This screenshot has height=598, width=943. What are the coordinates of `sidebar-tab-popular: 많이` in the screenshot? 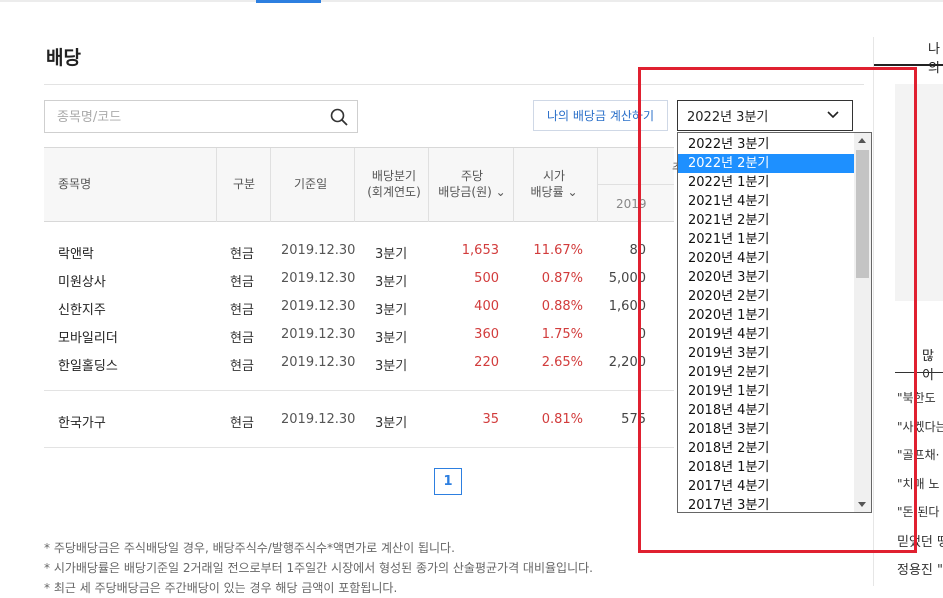 It's located at (932, 364).